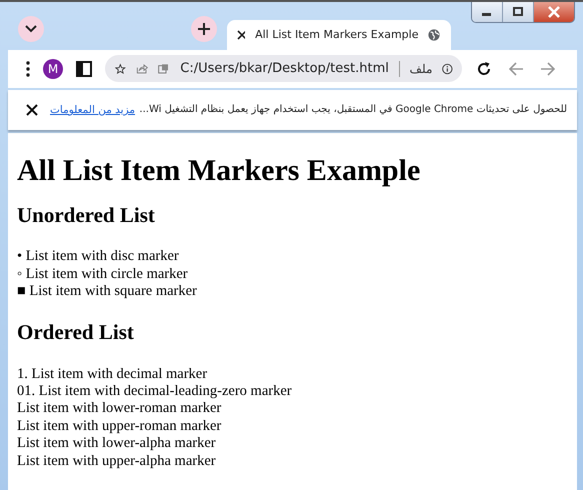  I want to click on list-item: ■ List item with square marker, so click(107, 291).